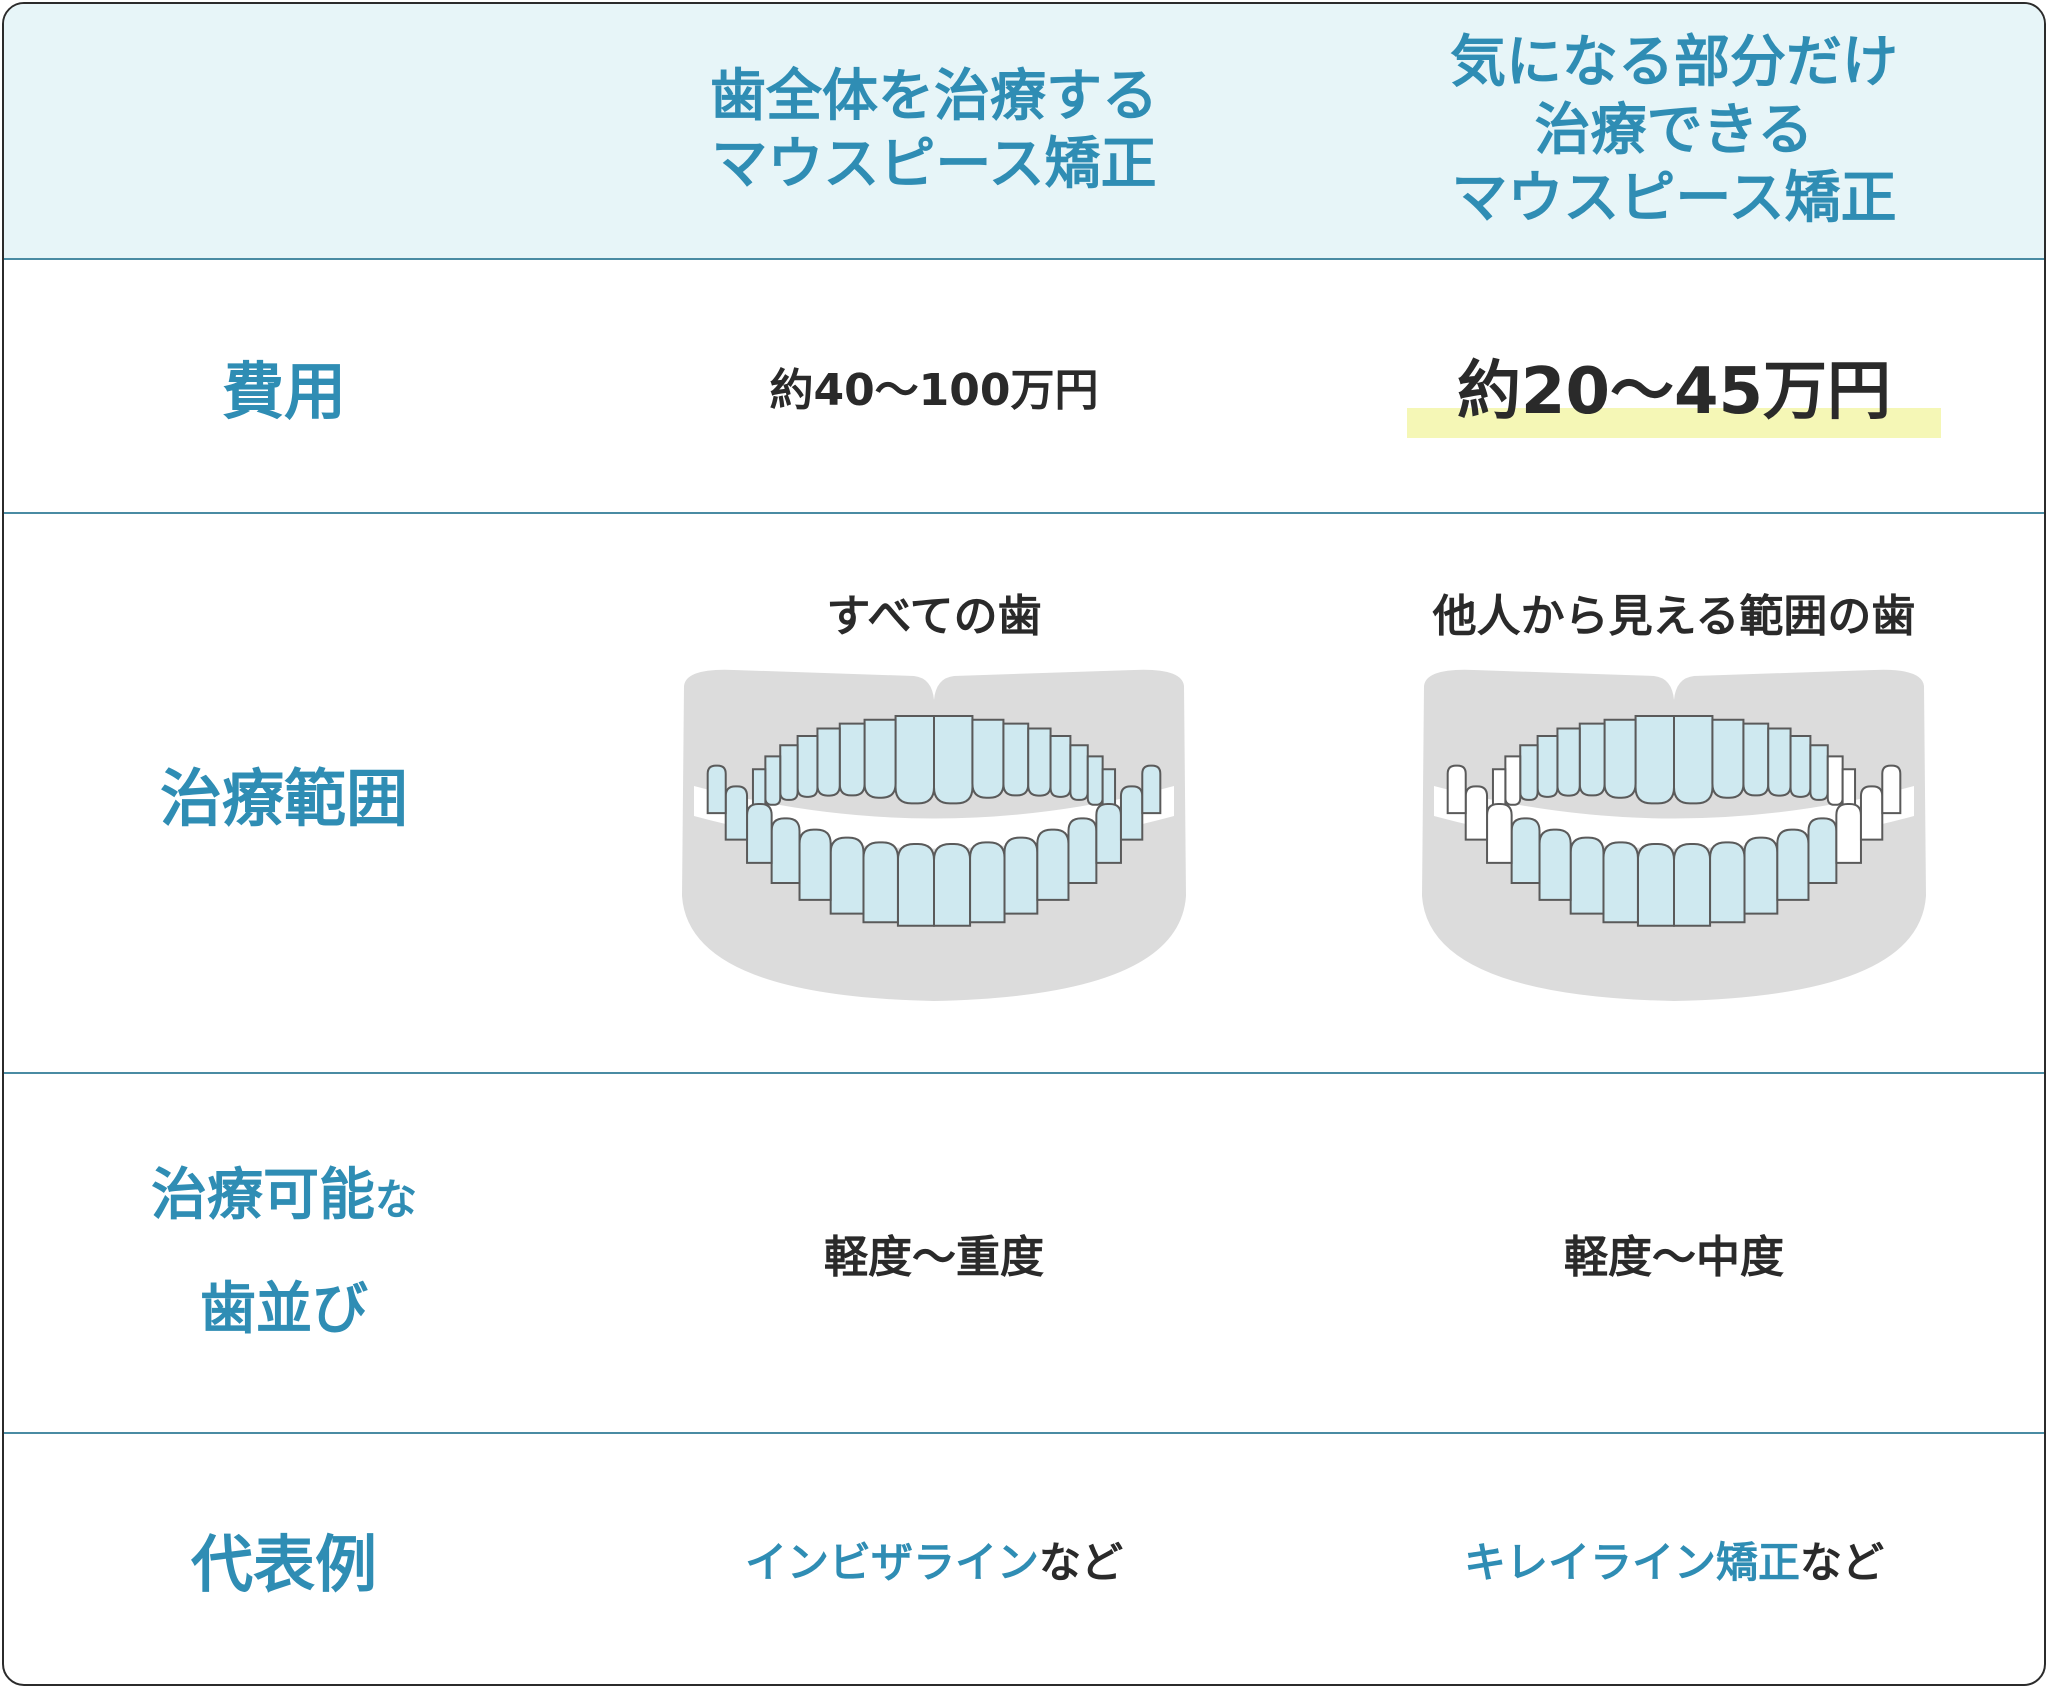 This screenshot has height=1688, width=2048. I want to click on all-teeth-illustration, so click(934, 835).